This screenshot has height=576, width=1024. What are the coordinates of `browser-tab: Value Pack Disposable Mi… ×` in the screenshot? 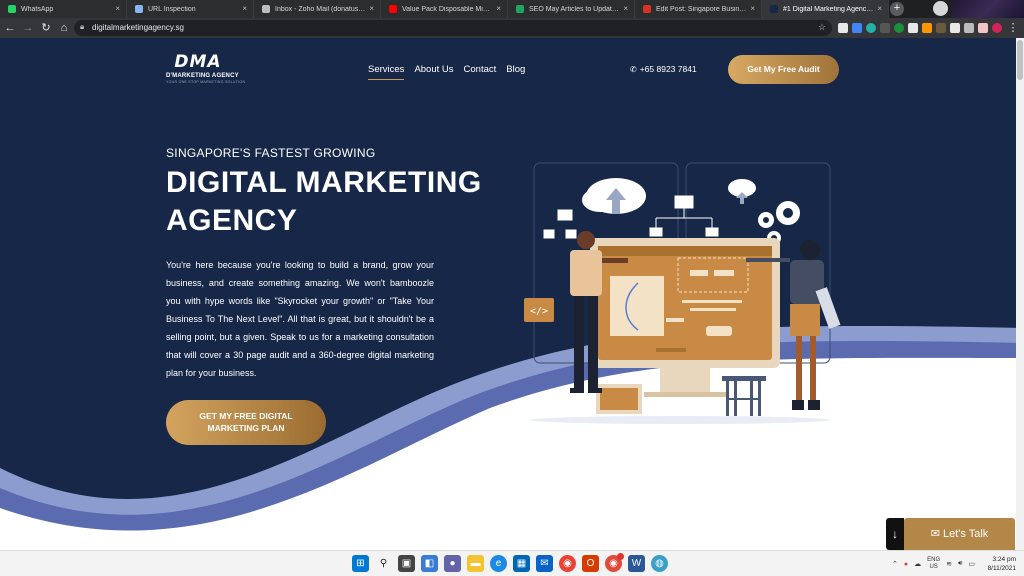 It's located at (444, 9).